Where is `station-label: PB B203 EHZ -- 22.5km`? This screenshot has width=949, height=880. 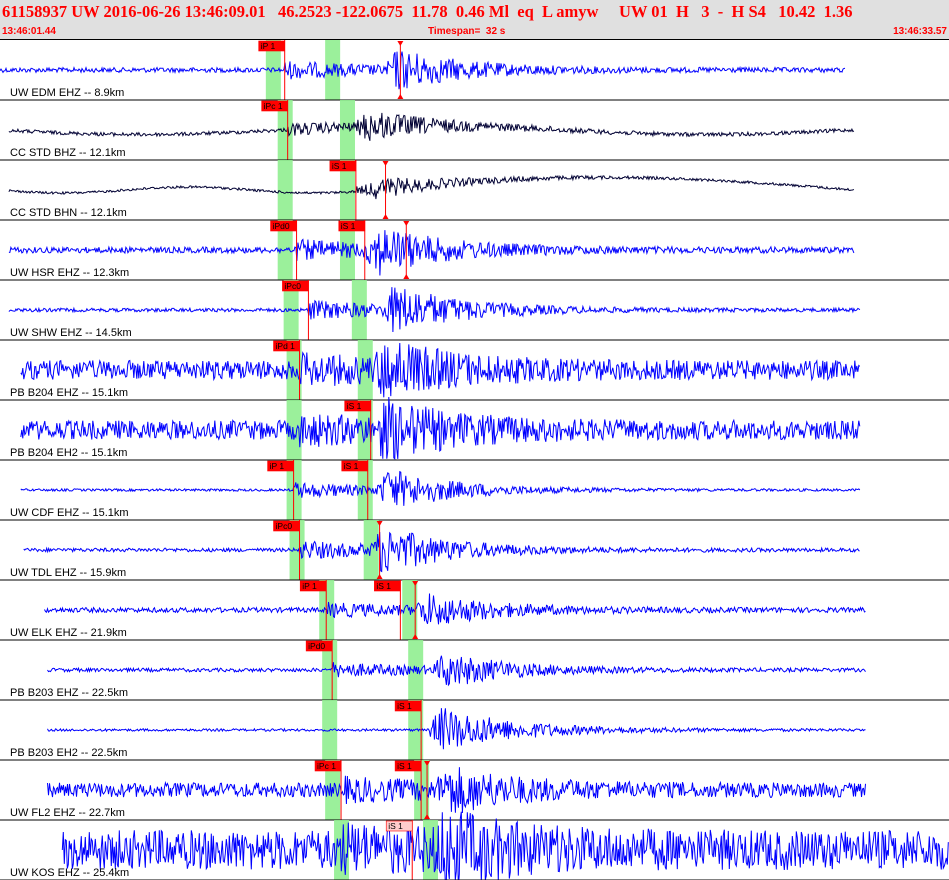
station-label: PB B203 EHZ -- 22.5km is located at coordinates (69, 693).